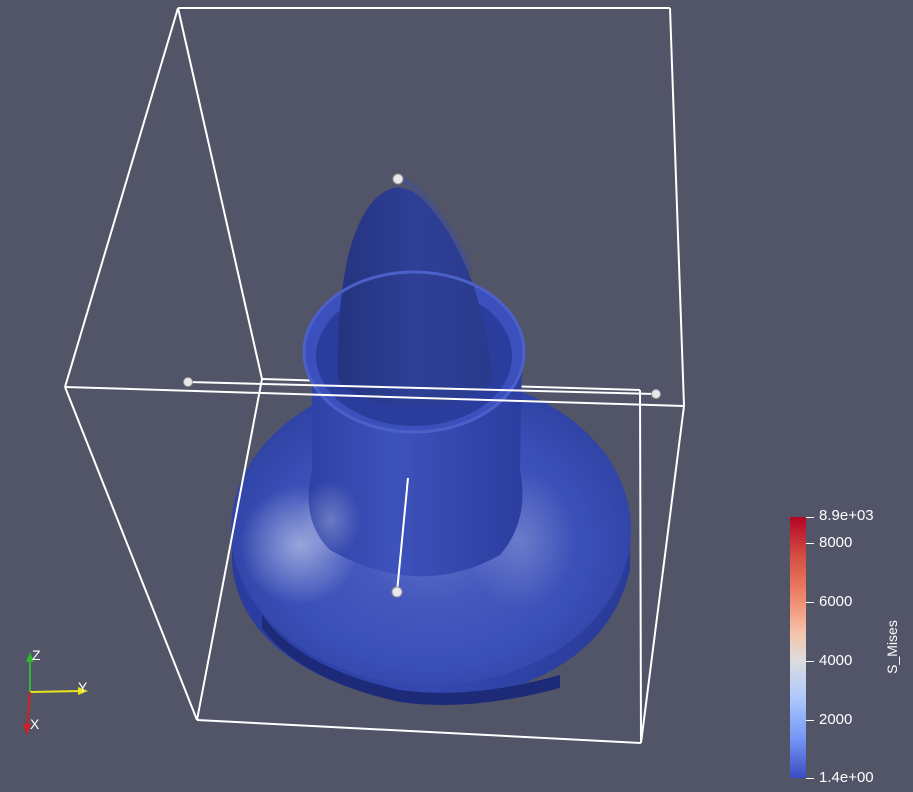  I want to click on axis-z-label: Z, so click(36, 655).